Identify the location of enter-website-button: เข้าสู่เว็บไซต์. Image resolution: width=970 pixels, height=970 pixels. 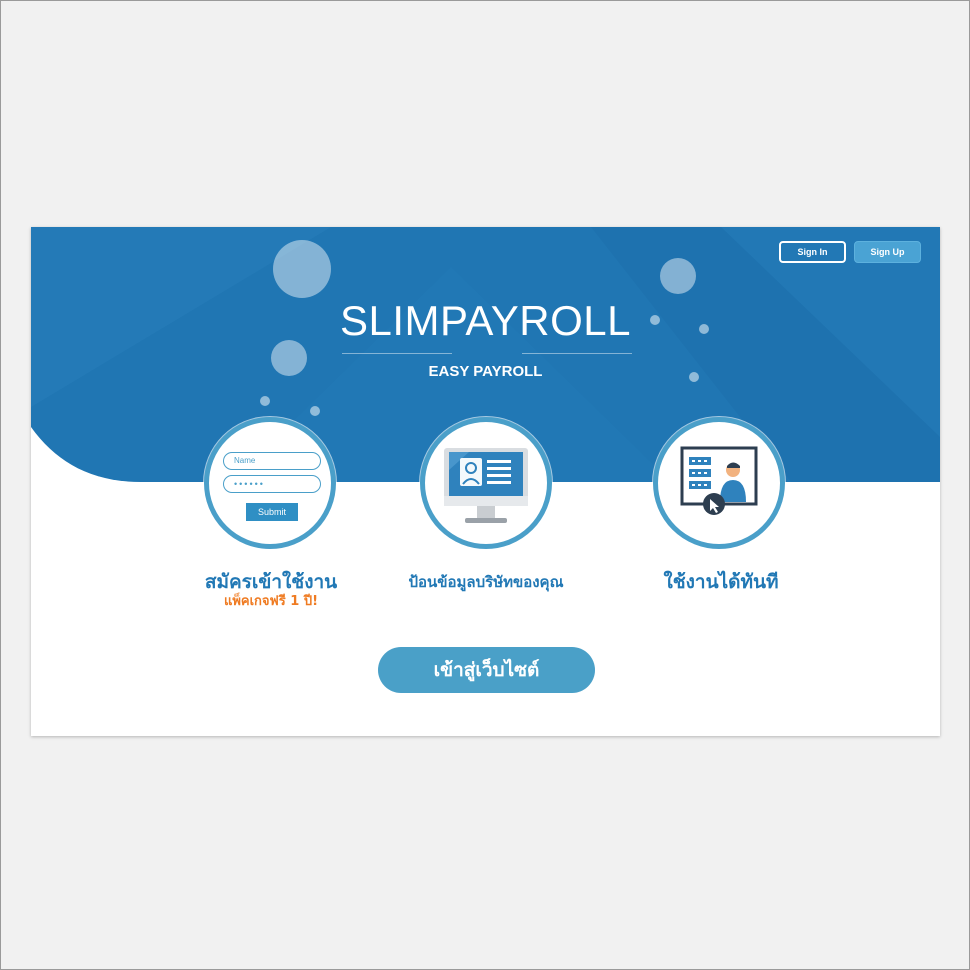
(486, 670).